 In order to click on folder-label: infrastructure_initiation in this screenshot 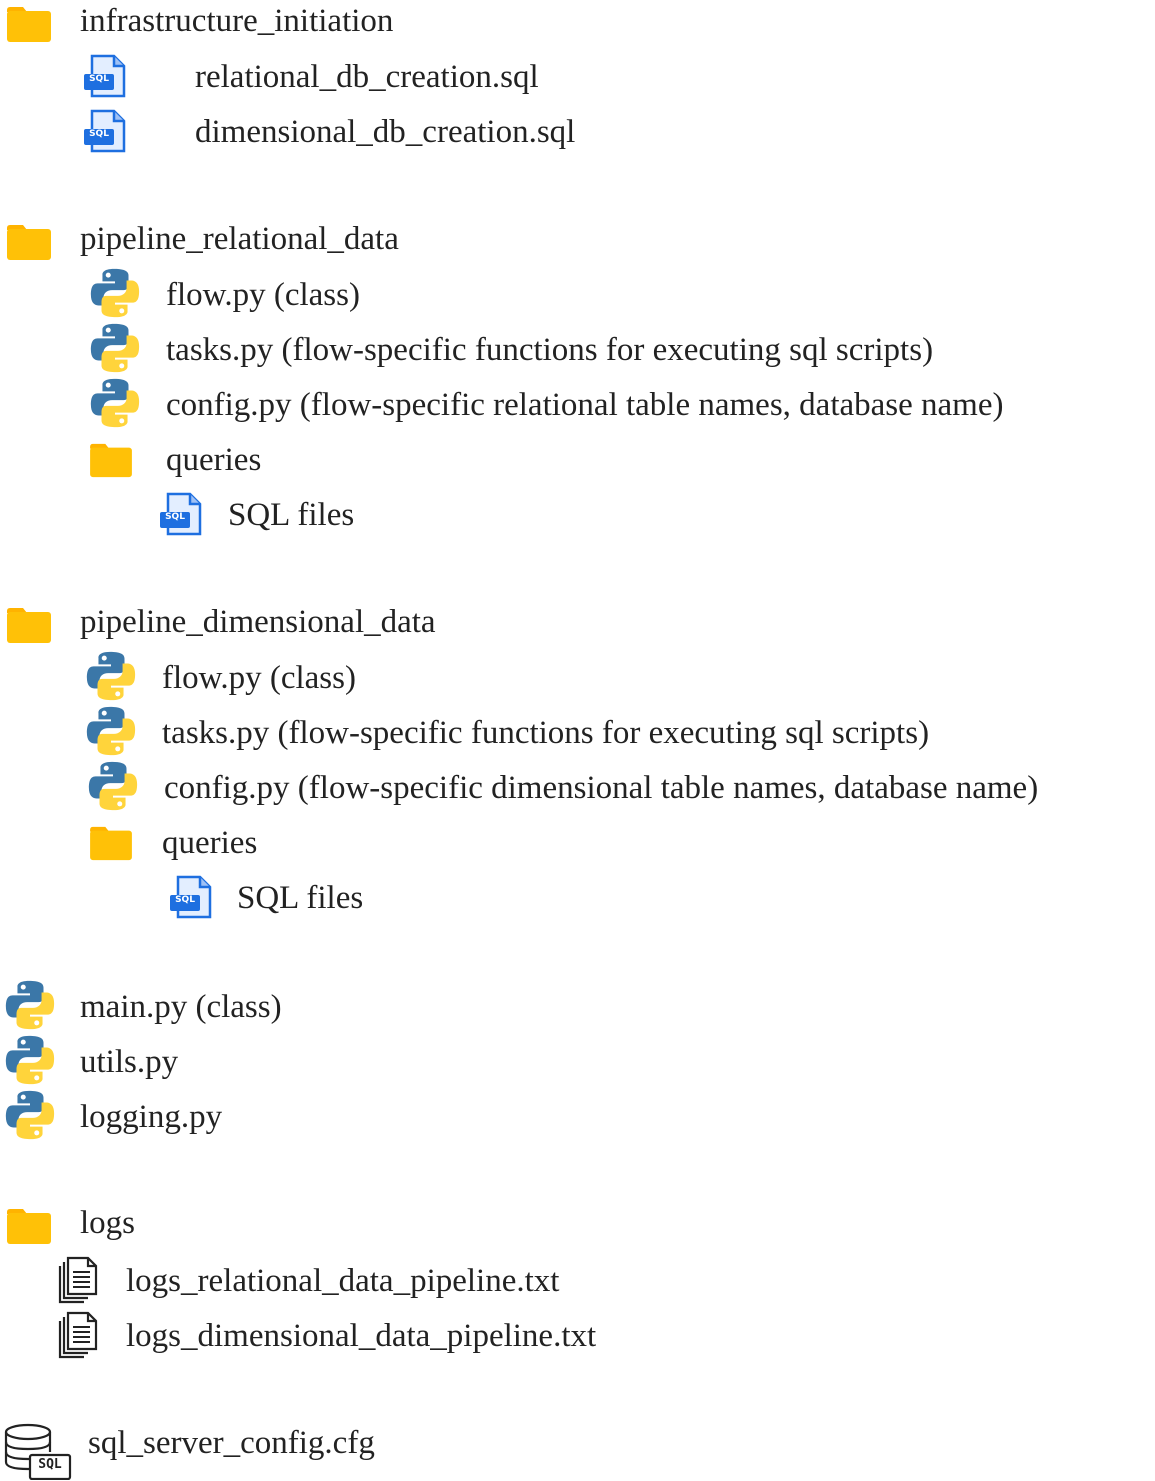, I will do `click(237, 21)`.